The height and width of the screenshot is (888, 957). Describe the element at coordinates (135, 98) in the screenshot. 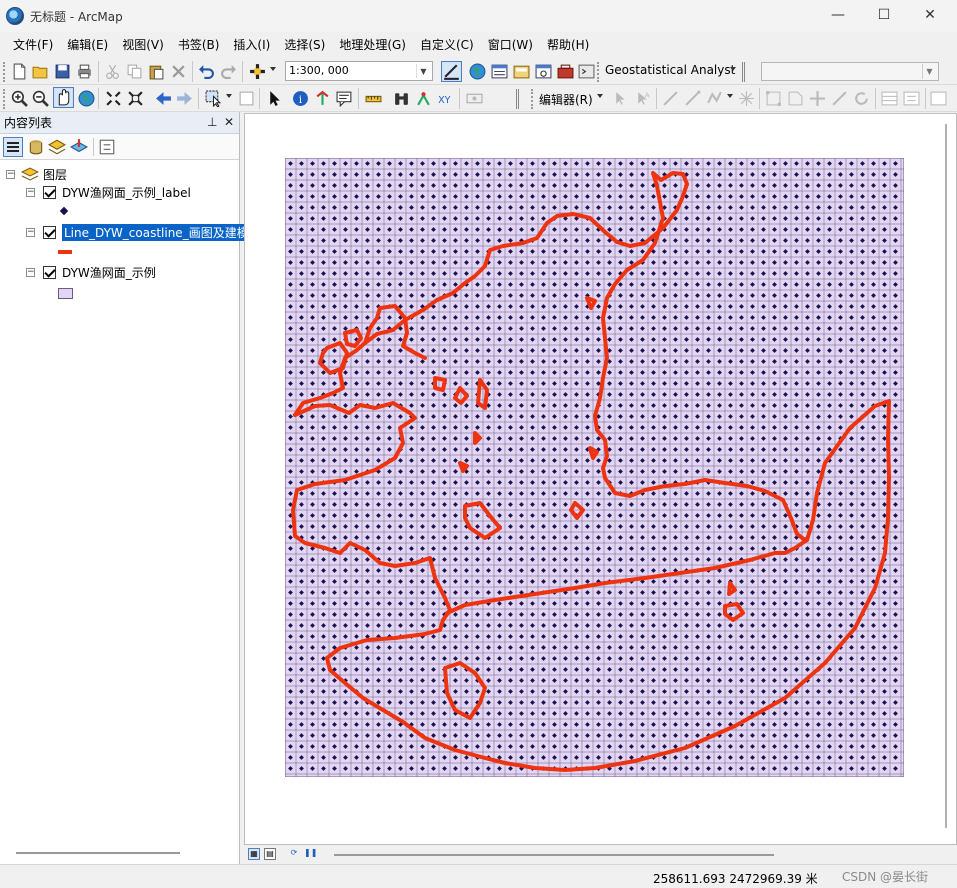

I see `fixed-zoom-out-icon` at that location.